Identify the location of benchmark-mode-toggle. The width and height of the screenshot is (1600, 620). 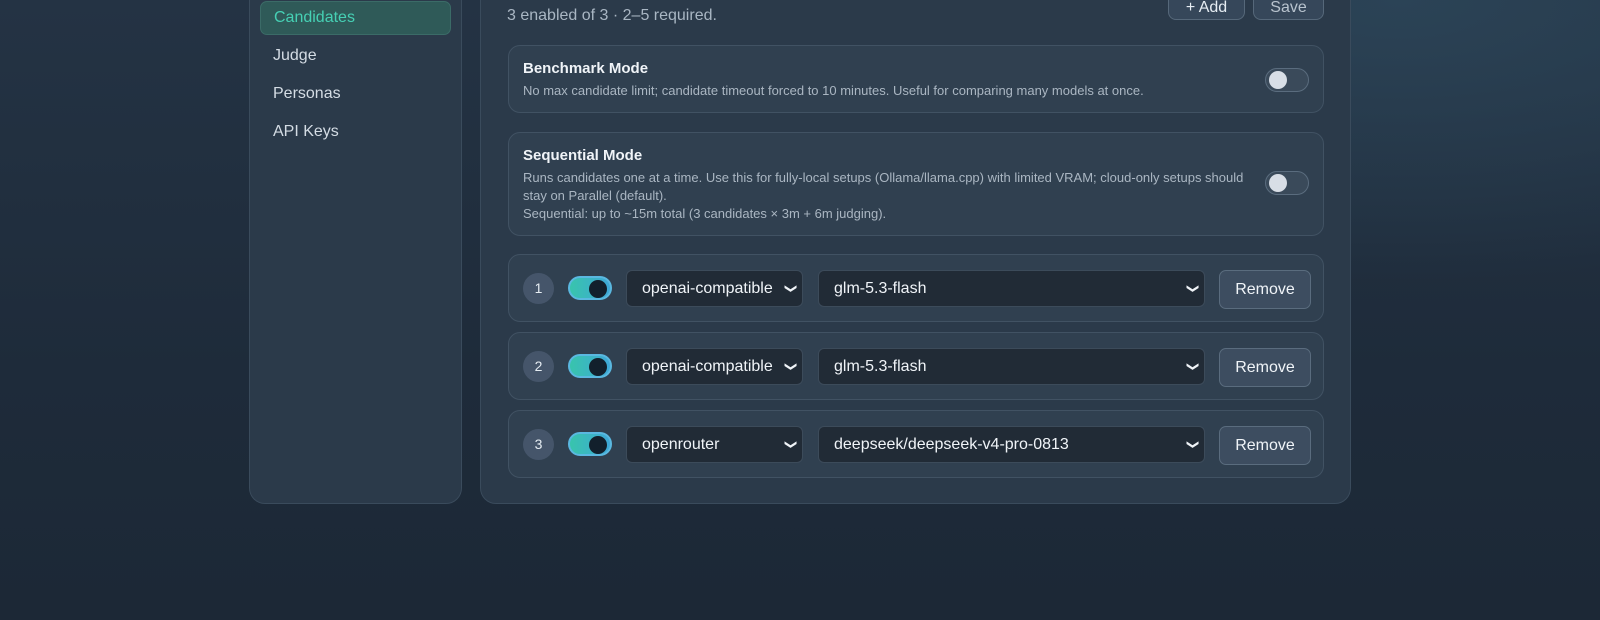
(1287, 80).